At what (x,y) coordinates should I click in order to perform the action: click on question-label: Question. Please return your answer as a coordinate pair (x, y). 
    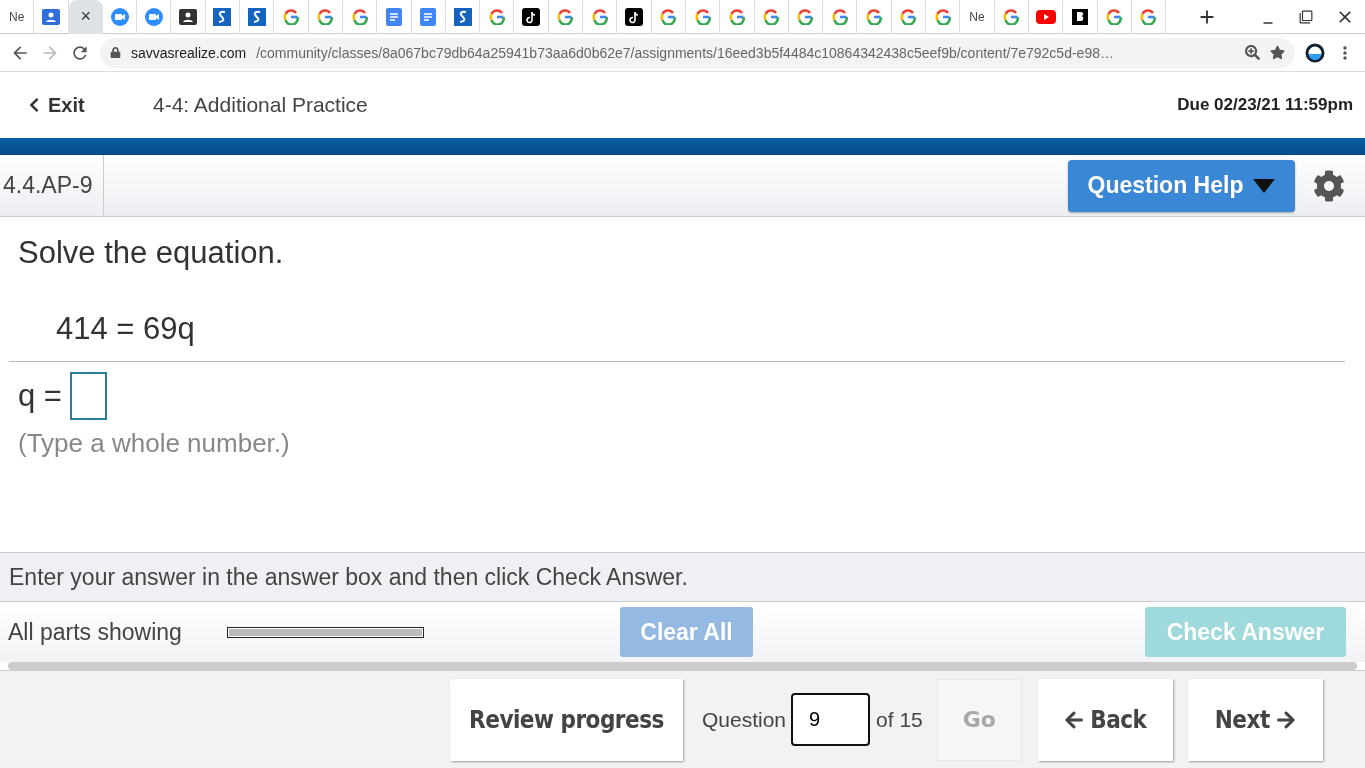
    Looking at the image, I should click on (744, 719).